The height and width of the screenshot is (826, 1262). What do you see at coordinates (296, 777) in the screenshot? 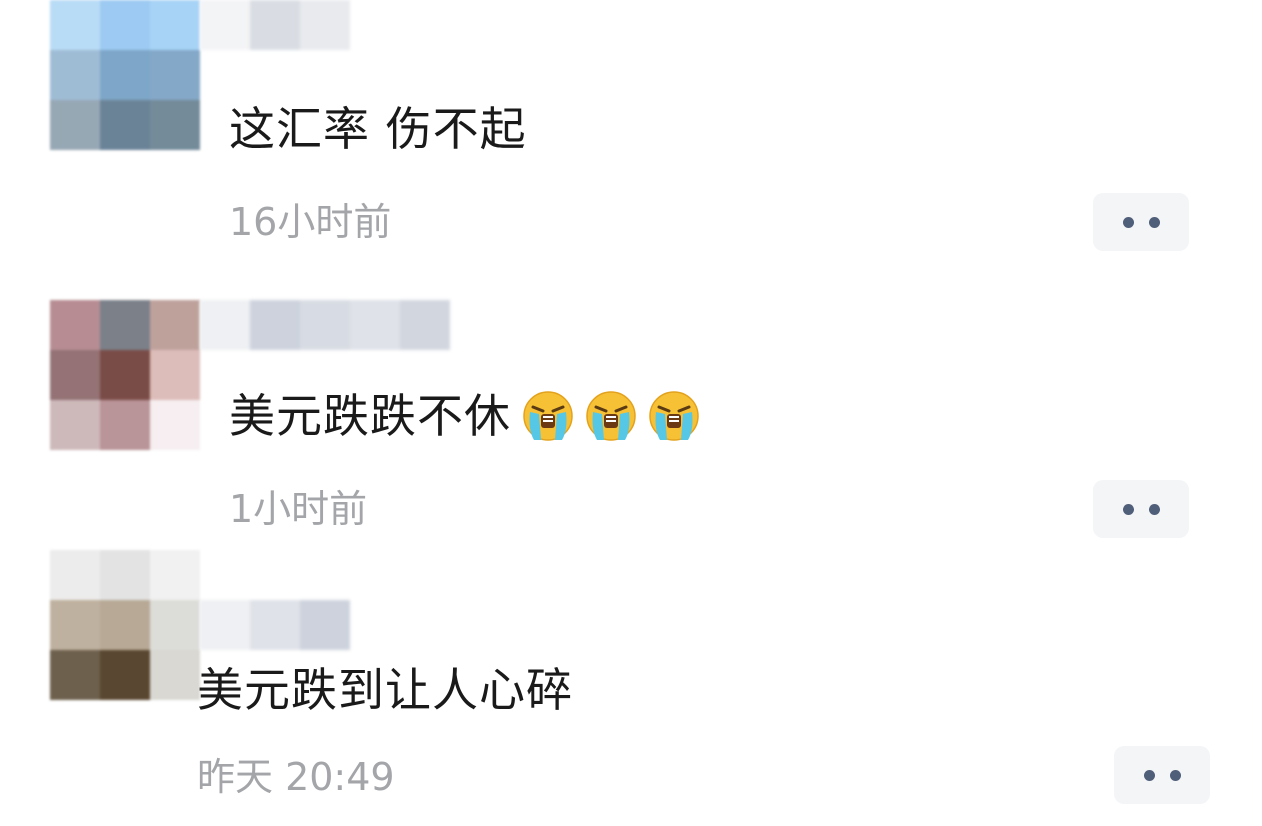
I see `comment-timestamp: 昨天 20:49` at bounding box center [296, 777].